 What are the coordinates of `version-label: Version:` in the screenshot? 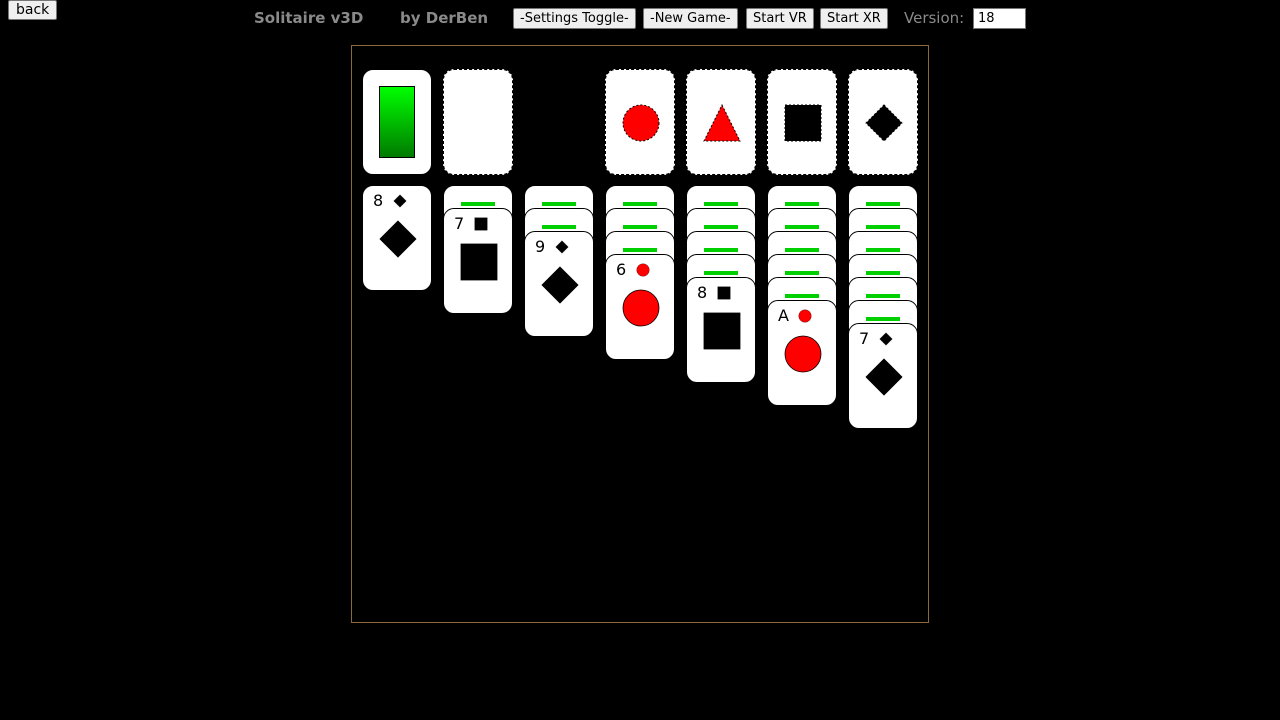 It's located at (934, 18).